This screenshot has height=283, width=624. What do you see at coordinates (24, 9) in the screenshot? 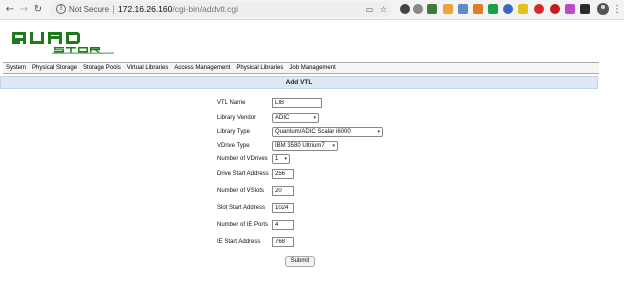
I see `forward-icon: →` at bounding box center [24, 9].